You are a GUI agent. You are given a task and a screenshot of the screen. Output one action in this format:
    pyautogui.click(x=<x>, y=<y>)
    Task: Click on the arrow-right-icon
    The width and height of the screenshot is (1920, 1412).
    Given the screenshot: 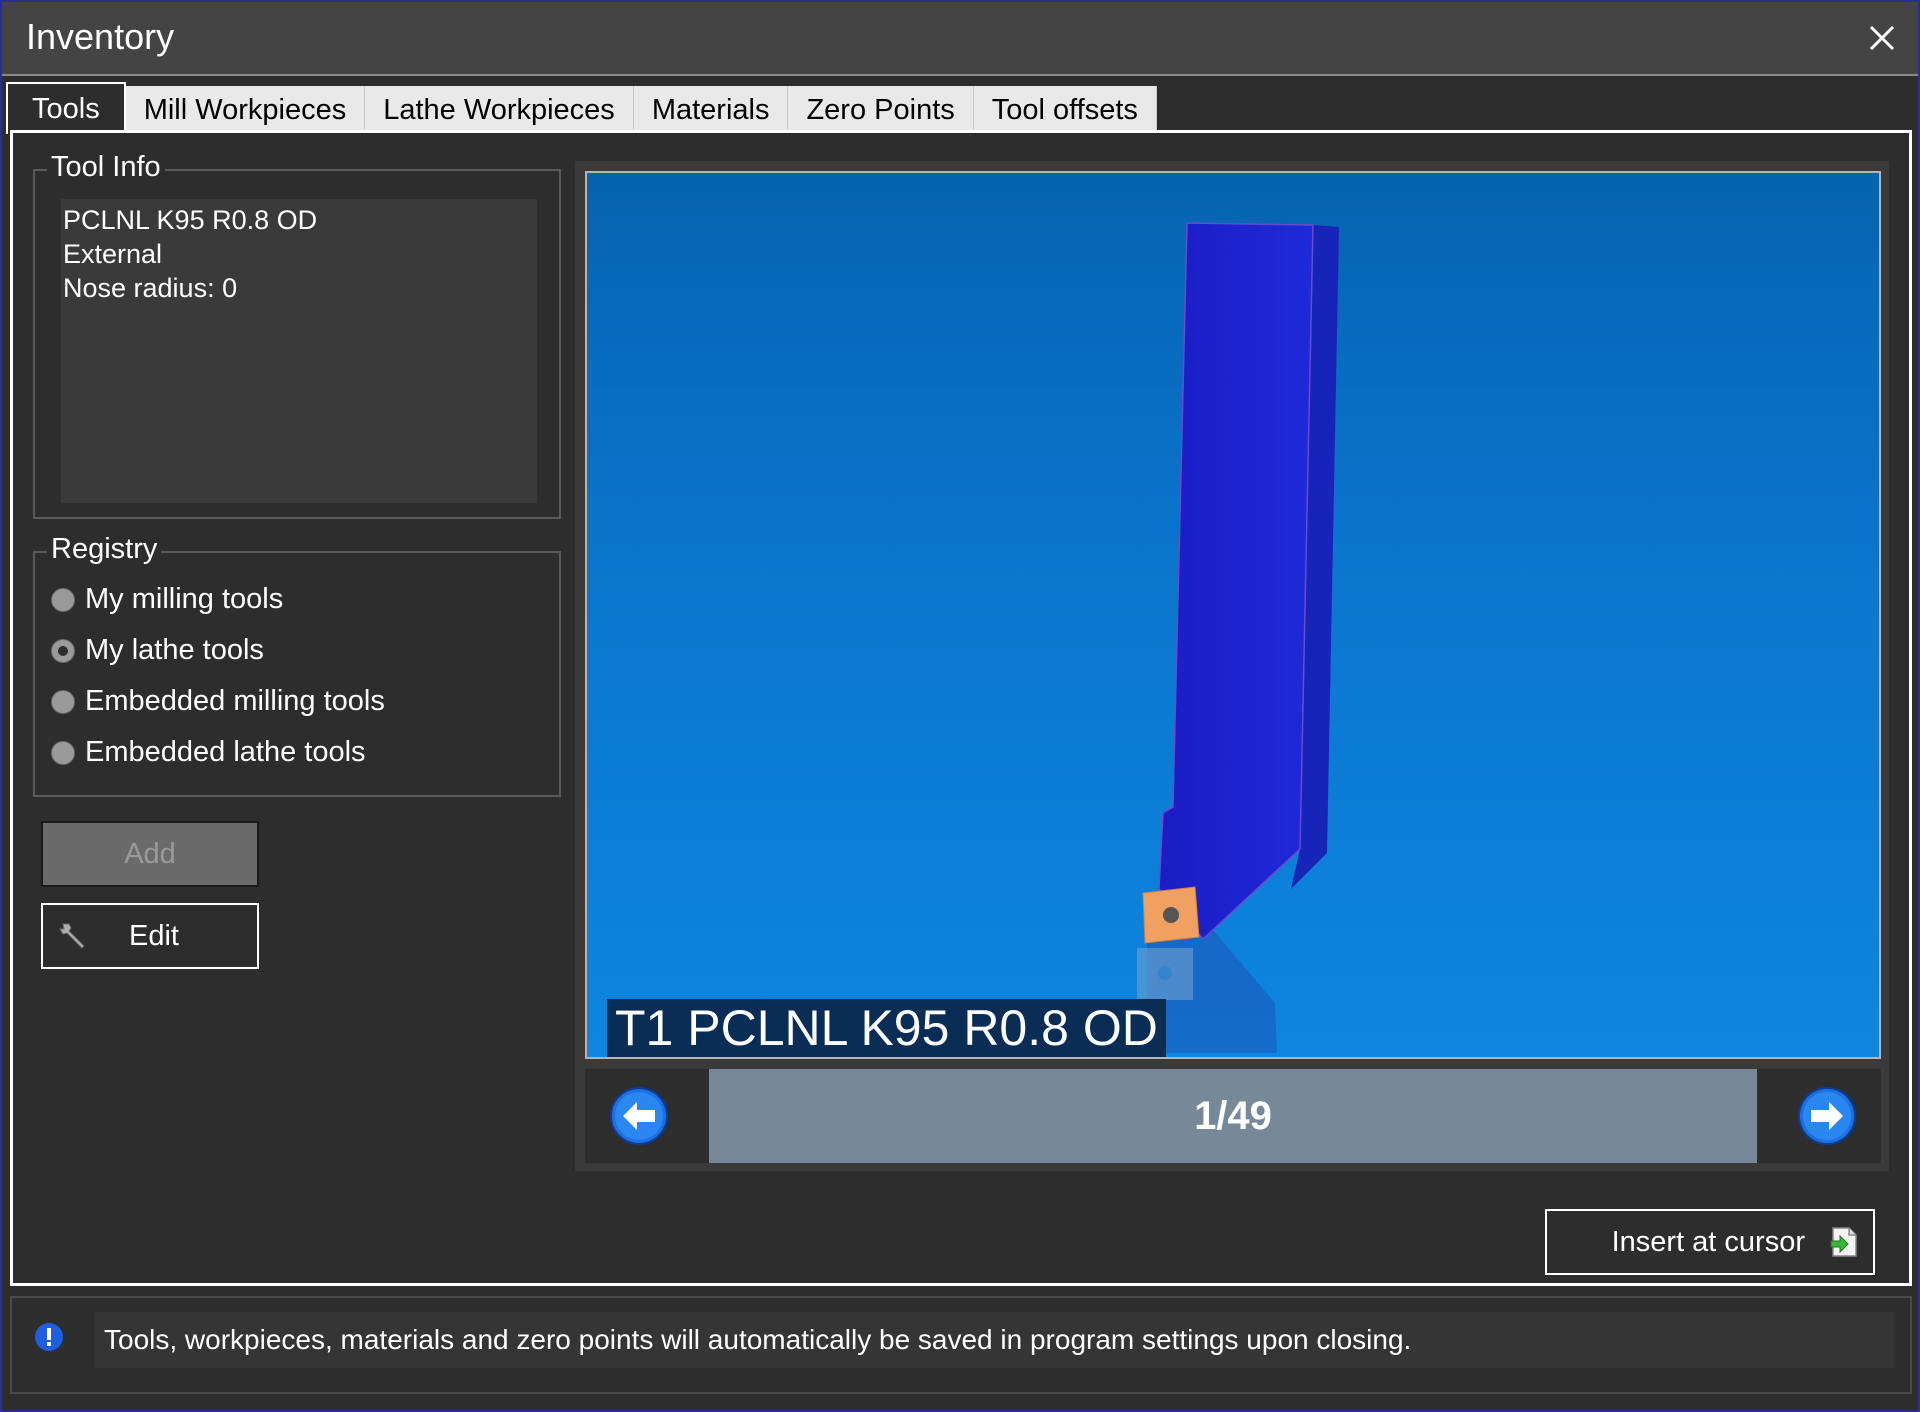 What is the action you would take?
    pyautogui.click(x=1827, y=1116)
    